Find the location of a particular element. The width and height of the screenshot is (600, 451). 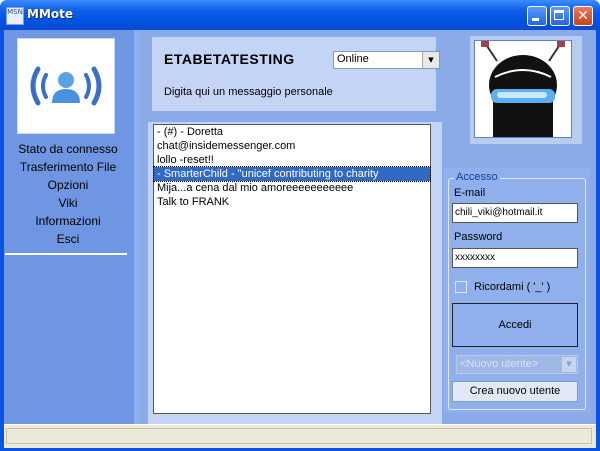

sidebar-item-opzioni: Opzioni is located at coordinates (68, 185).